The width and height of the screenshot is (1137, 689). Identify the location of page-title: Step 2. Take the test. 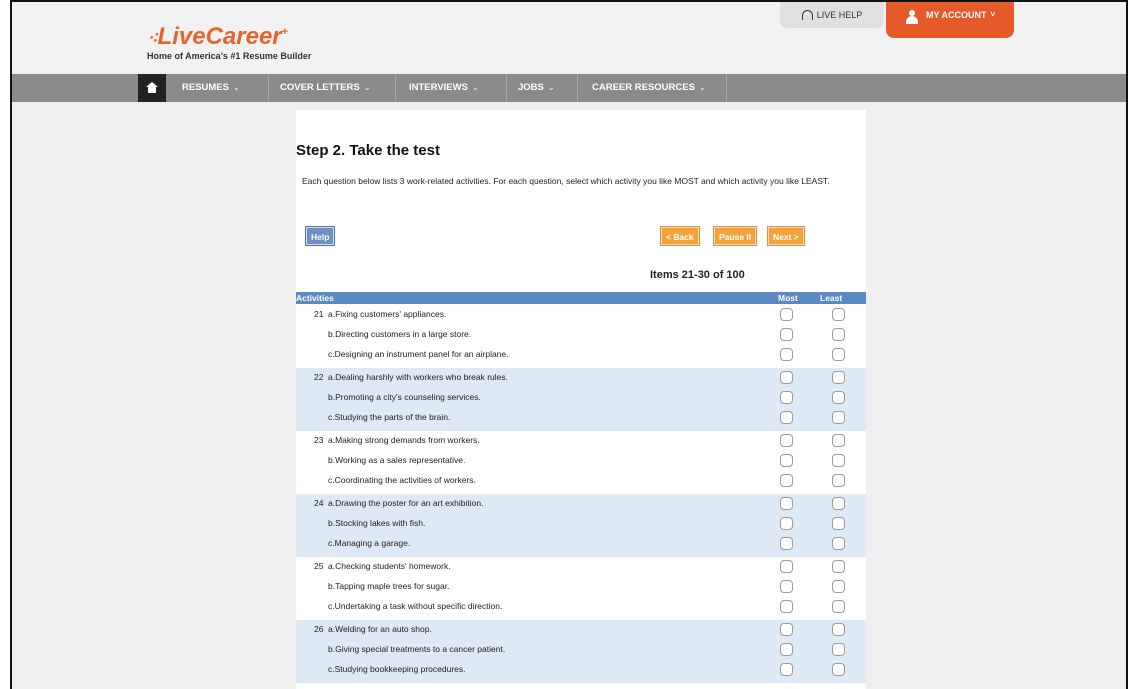
(368, 150).